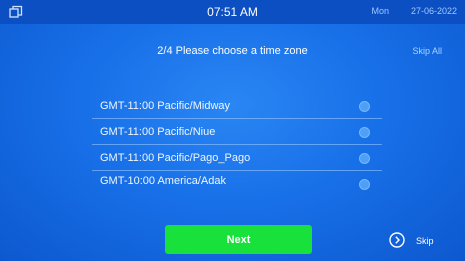 This screenshot has height=261, width=465. What do you see at coordinates (427, 51) in the screenshot?
I see `skip-all-button: Skip All` at bounding box center [427, 51].